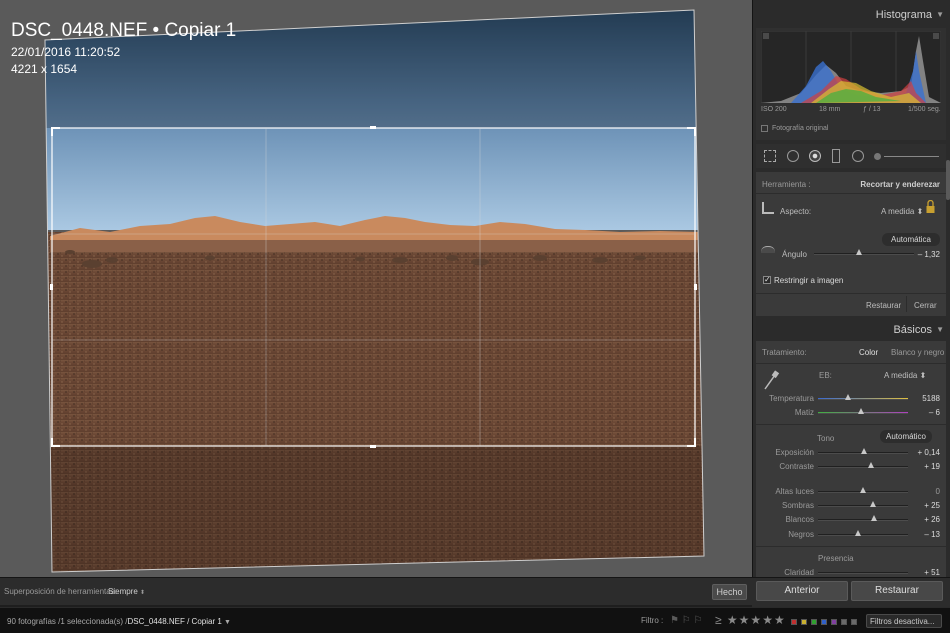  Describe the element at coordinates (794, 491) in the screenshot. I see `highlights-label: Altas luces` at that location.